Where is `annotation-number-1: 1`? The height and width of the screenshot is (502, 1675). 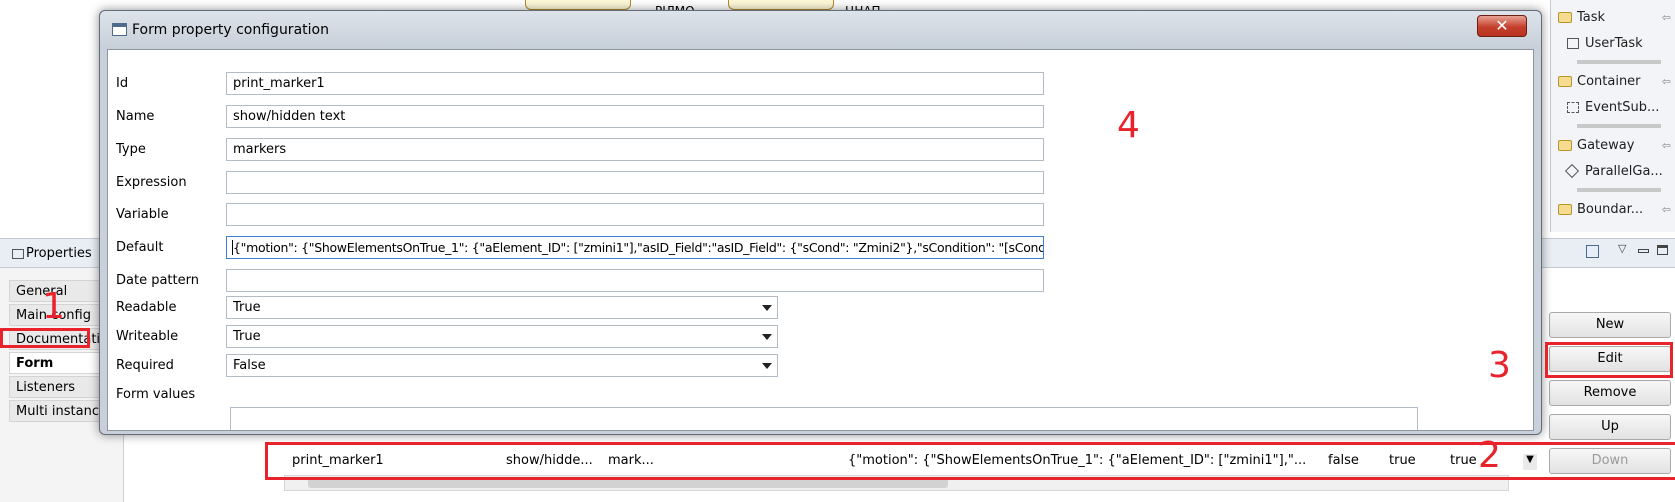
annotation-number-1: 1 is located at coordinates (53, 306).